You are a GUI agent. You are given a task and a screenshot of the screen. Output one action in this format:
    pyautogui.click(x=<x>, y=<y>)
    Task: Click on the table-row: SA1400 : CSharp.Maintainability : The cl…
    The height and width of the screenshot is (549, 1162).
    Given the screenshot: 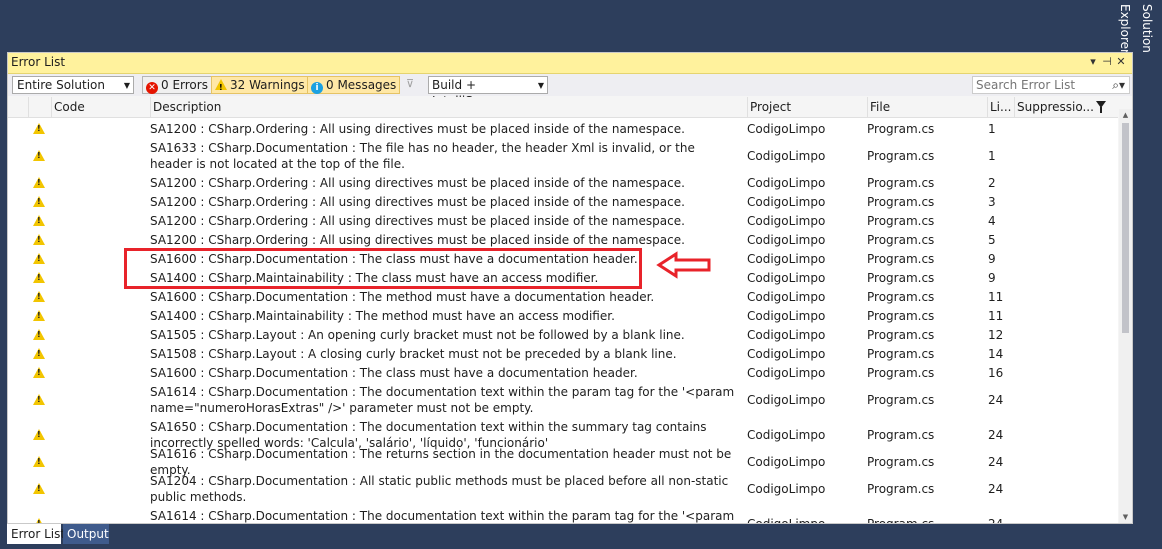 What is the action you would take?
    pyautogui.click(x=563, y=277)
    